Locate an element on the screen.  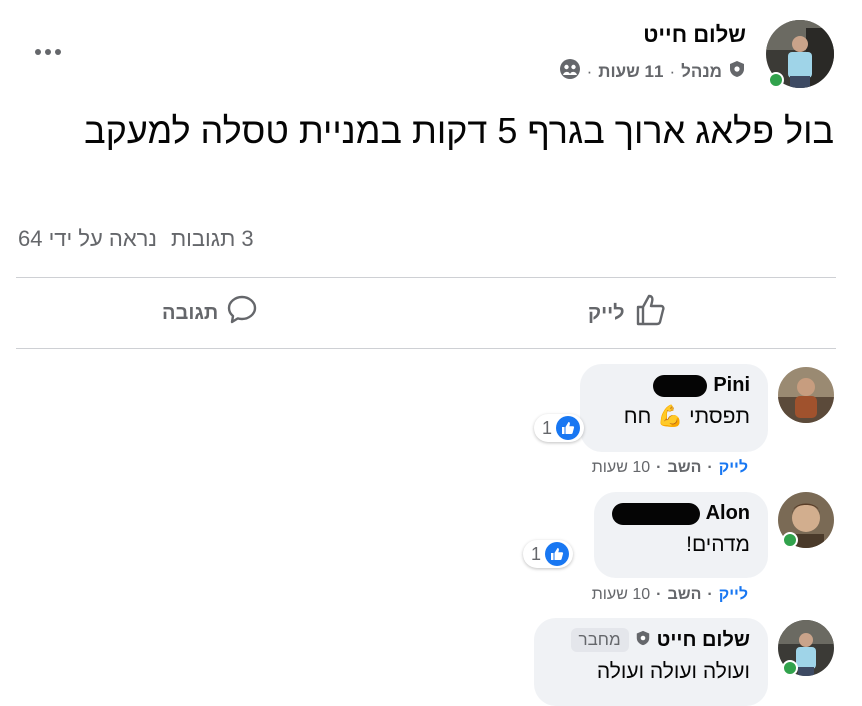
comment-bubble: Pini תפסתי 💪 חח is located at coordinates (674, 408).